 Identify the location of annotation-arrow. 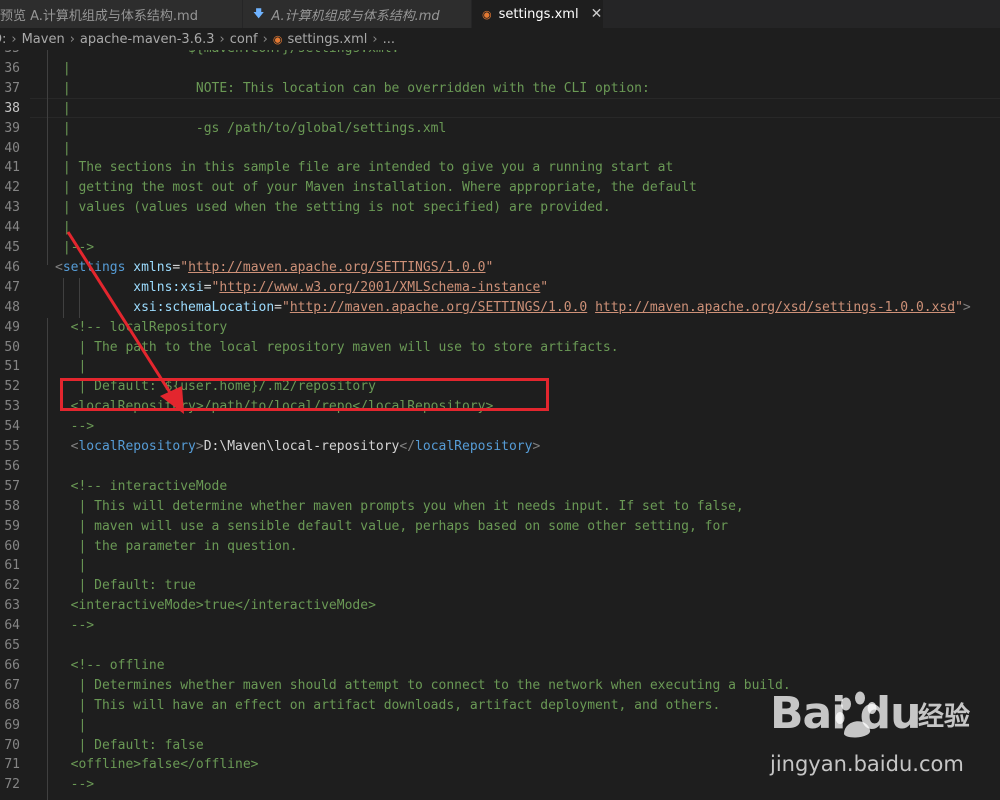
(125, 322).